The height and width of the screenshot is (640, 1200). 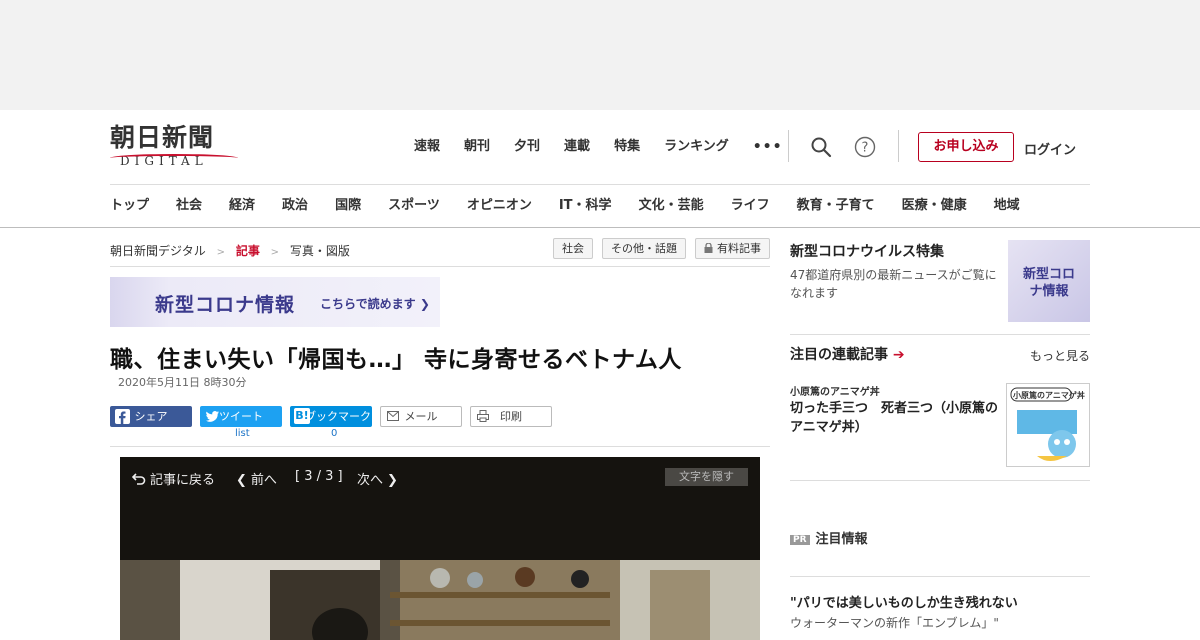 I want to click on lock-icon, so click(x=708, y=248).